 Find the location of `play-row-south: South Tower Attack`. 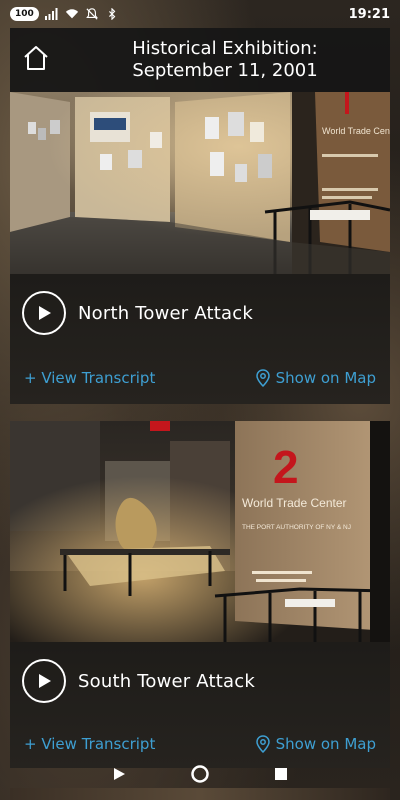

play-row-south: South Tower Attack is located at coordinates (200, 681).